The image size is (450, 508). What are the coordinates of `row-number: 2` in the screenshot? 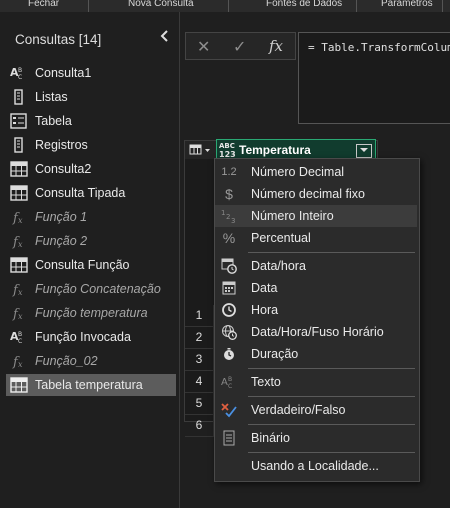 It's located at (199, 338).